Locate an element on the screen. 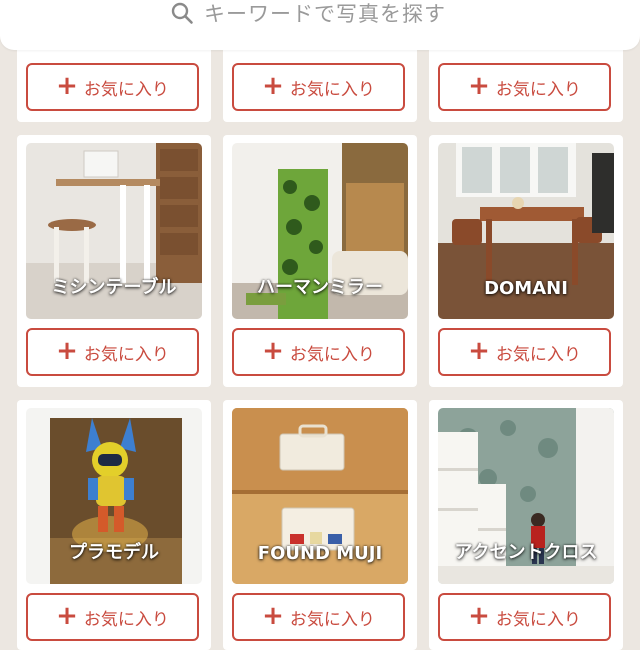  search-bar: キーワードで写真を探す is located at coordinates (320, 25).